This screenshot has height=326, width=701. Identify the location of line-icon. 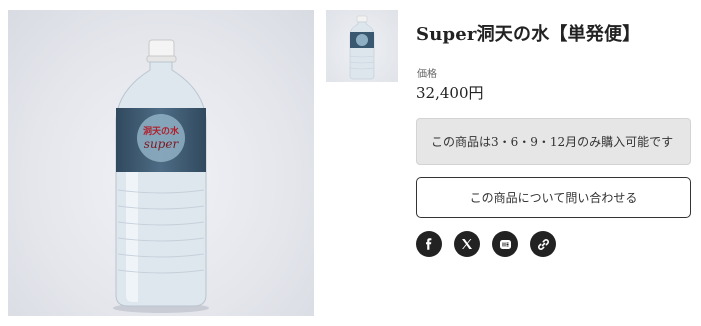
(505, 244).